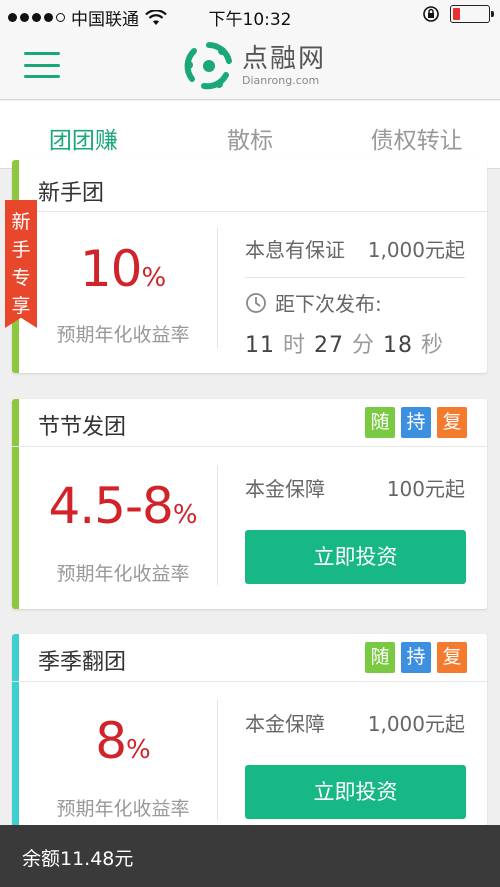 The width and height of the screenshot is (500, 887). Describe the element at coordinates (111, 269) in the screenshot. I see `rate-number: 10` at that location.